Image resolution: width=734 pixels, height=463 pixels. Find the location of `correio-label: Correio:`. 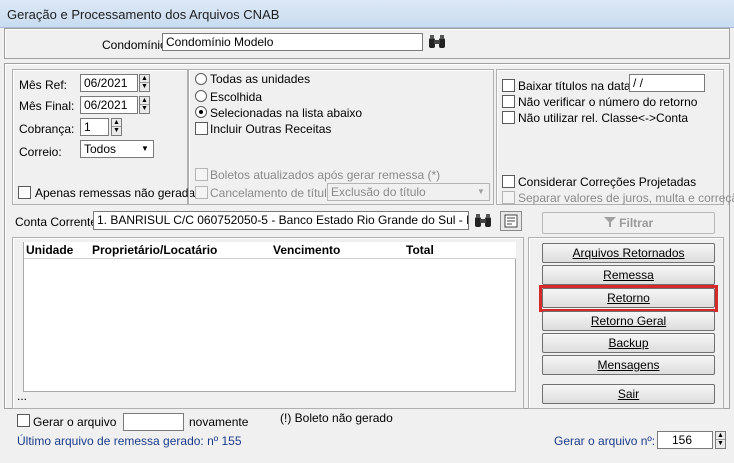

correio-label: Correio: is located at coordinates (40, 152).